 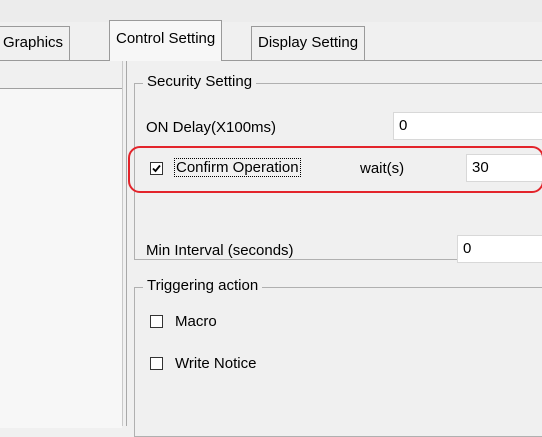 I want to click on tab-control-setting: Control Setting, so click(x=166, y=40).